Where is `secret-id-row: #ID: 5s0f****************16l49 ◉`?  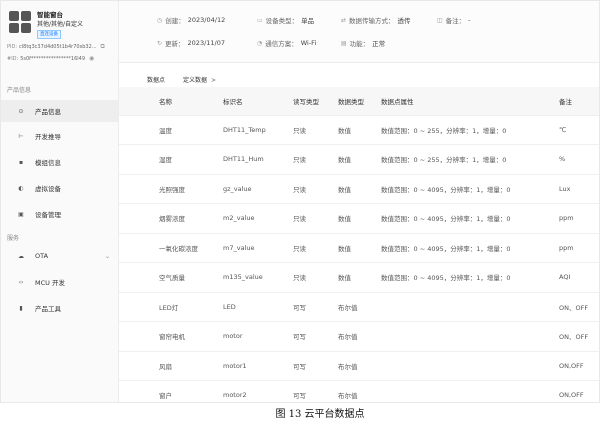
secret-id-row: #ID: 5s0f****************16l49 ◉ is located at coordinates (50, 58).